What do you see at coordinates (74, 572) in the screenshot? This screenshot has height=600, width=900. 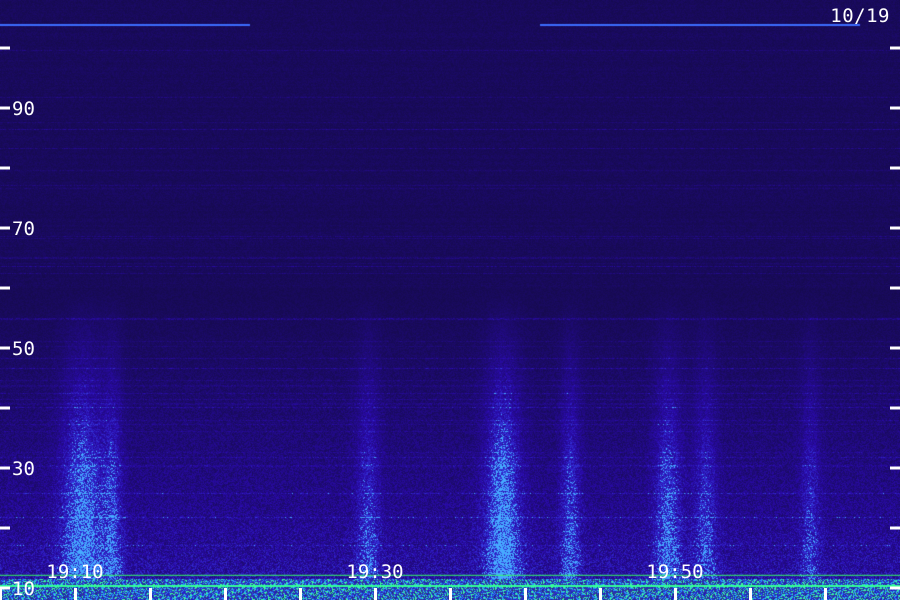 I see `x-tick-label: 19:10` at bounding box center [74, 572].